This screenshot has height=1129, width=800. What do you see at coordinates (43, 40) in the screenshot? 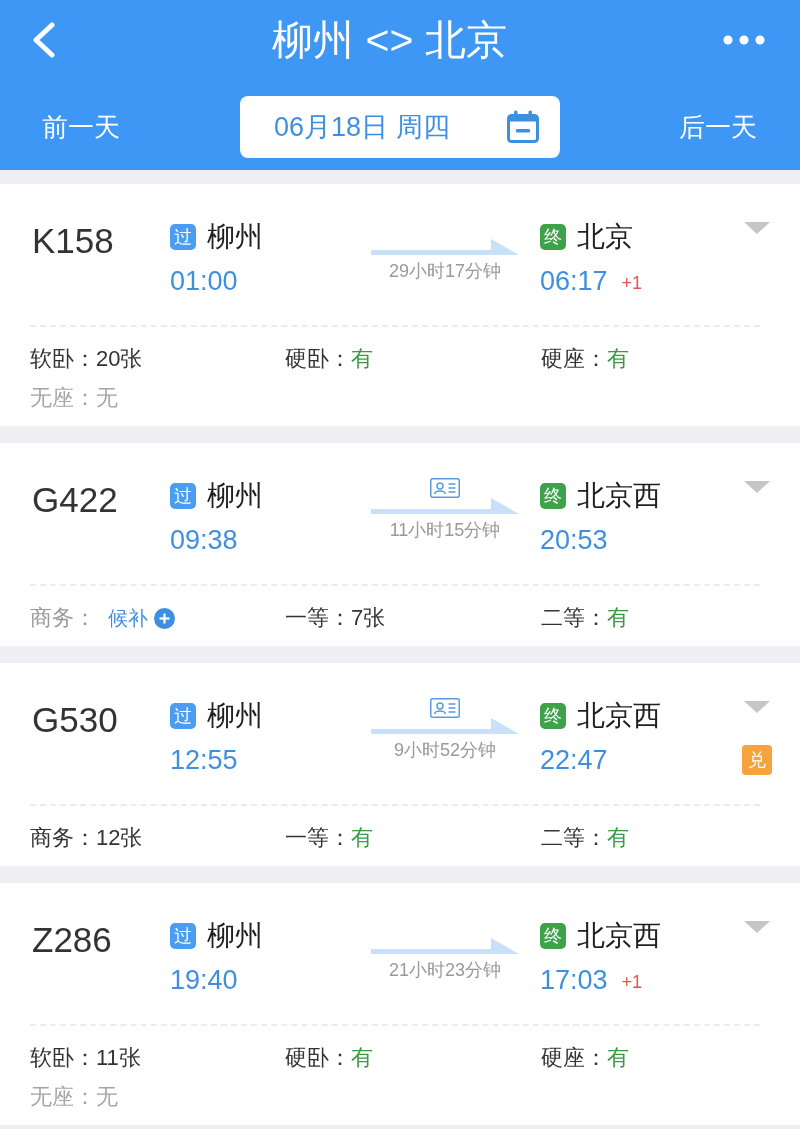
I see `back-icon` at bounding box center [43, 40].